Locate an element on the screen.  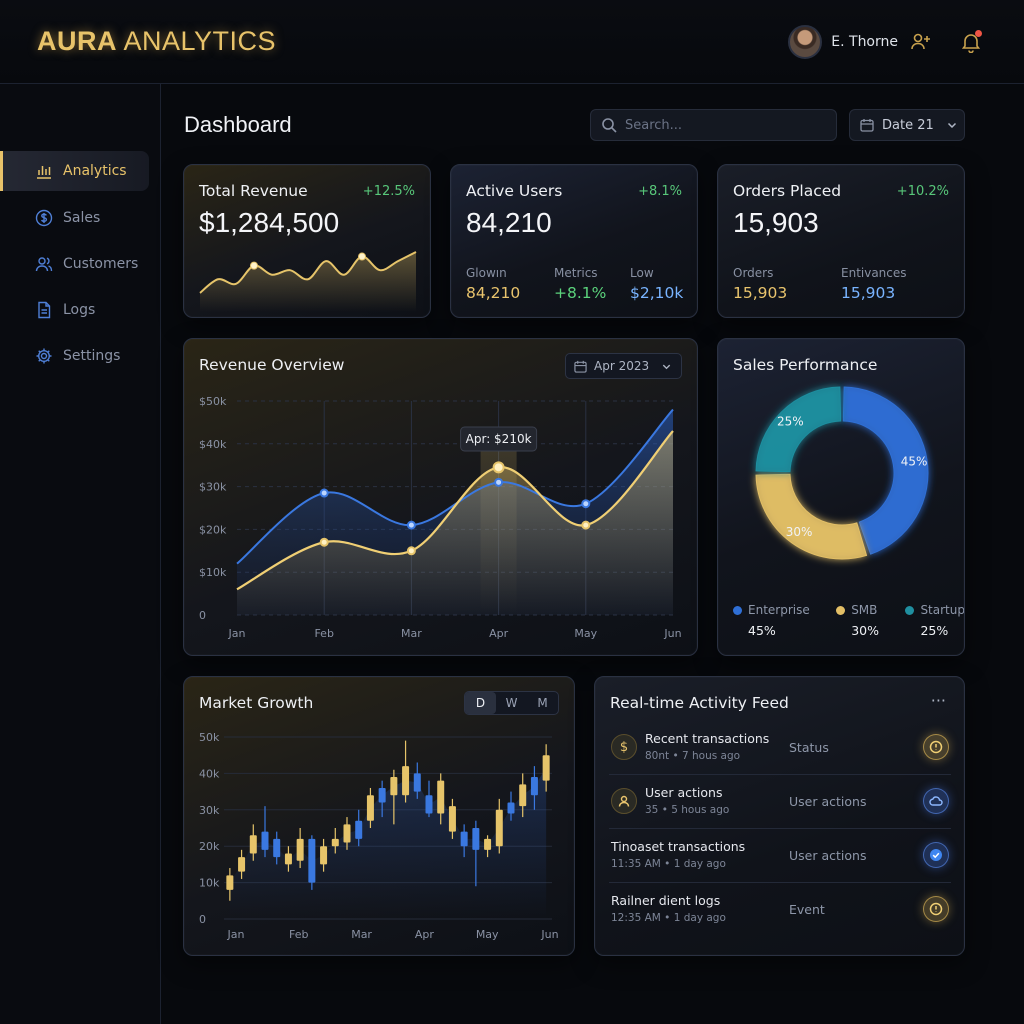
brand-logo: AURA ANALYTICS is located at coordinates (156, 41).